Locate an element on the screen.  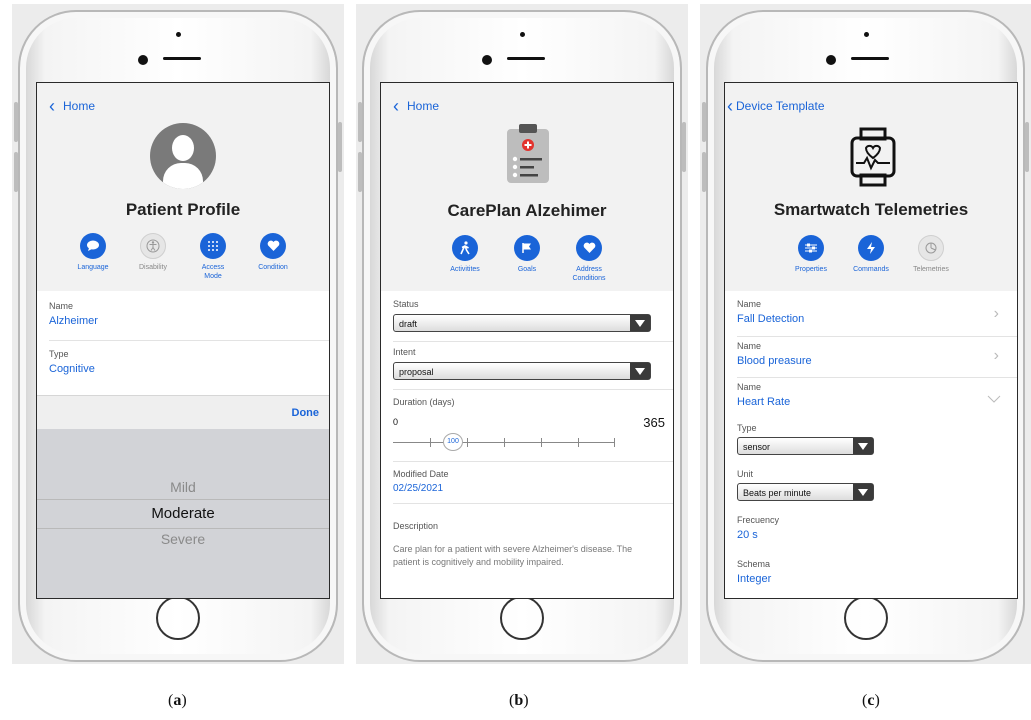
person-body-icon is located at coordinates (183, 176).